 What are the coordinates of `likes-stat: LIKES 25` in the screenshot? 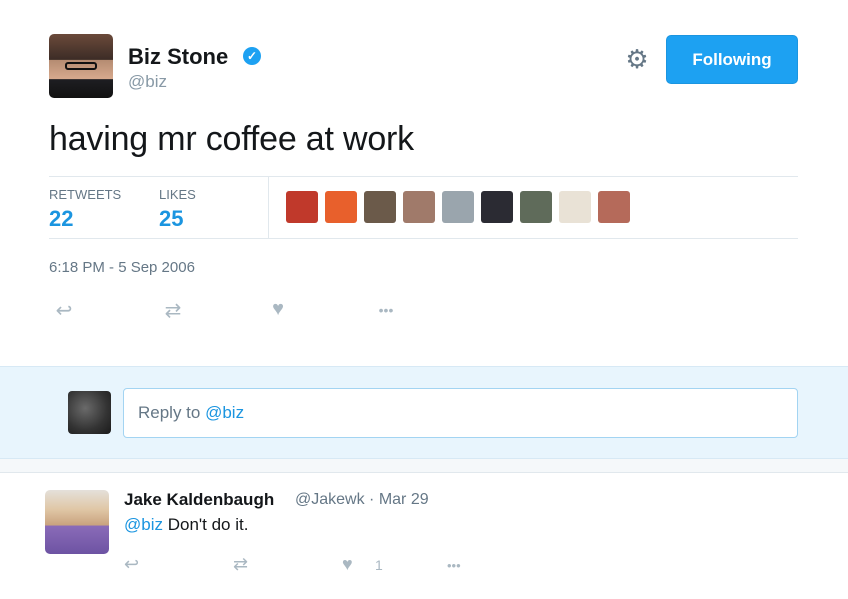 It's located at (177, 209).